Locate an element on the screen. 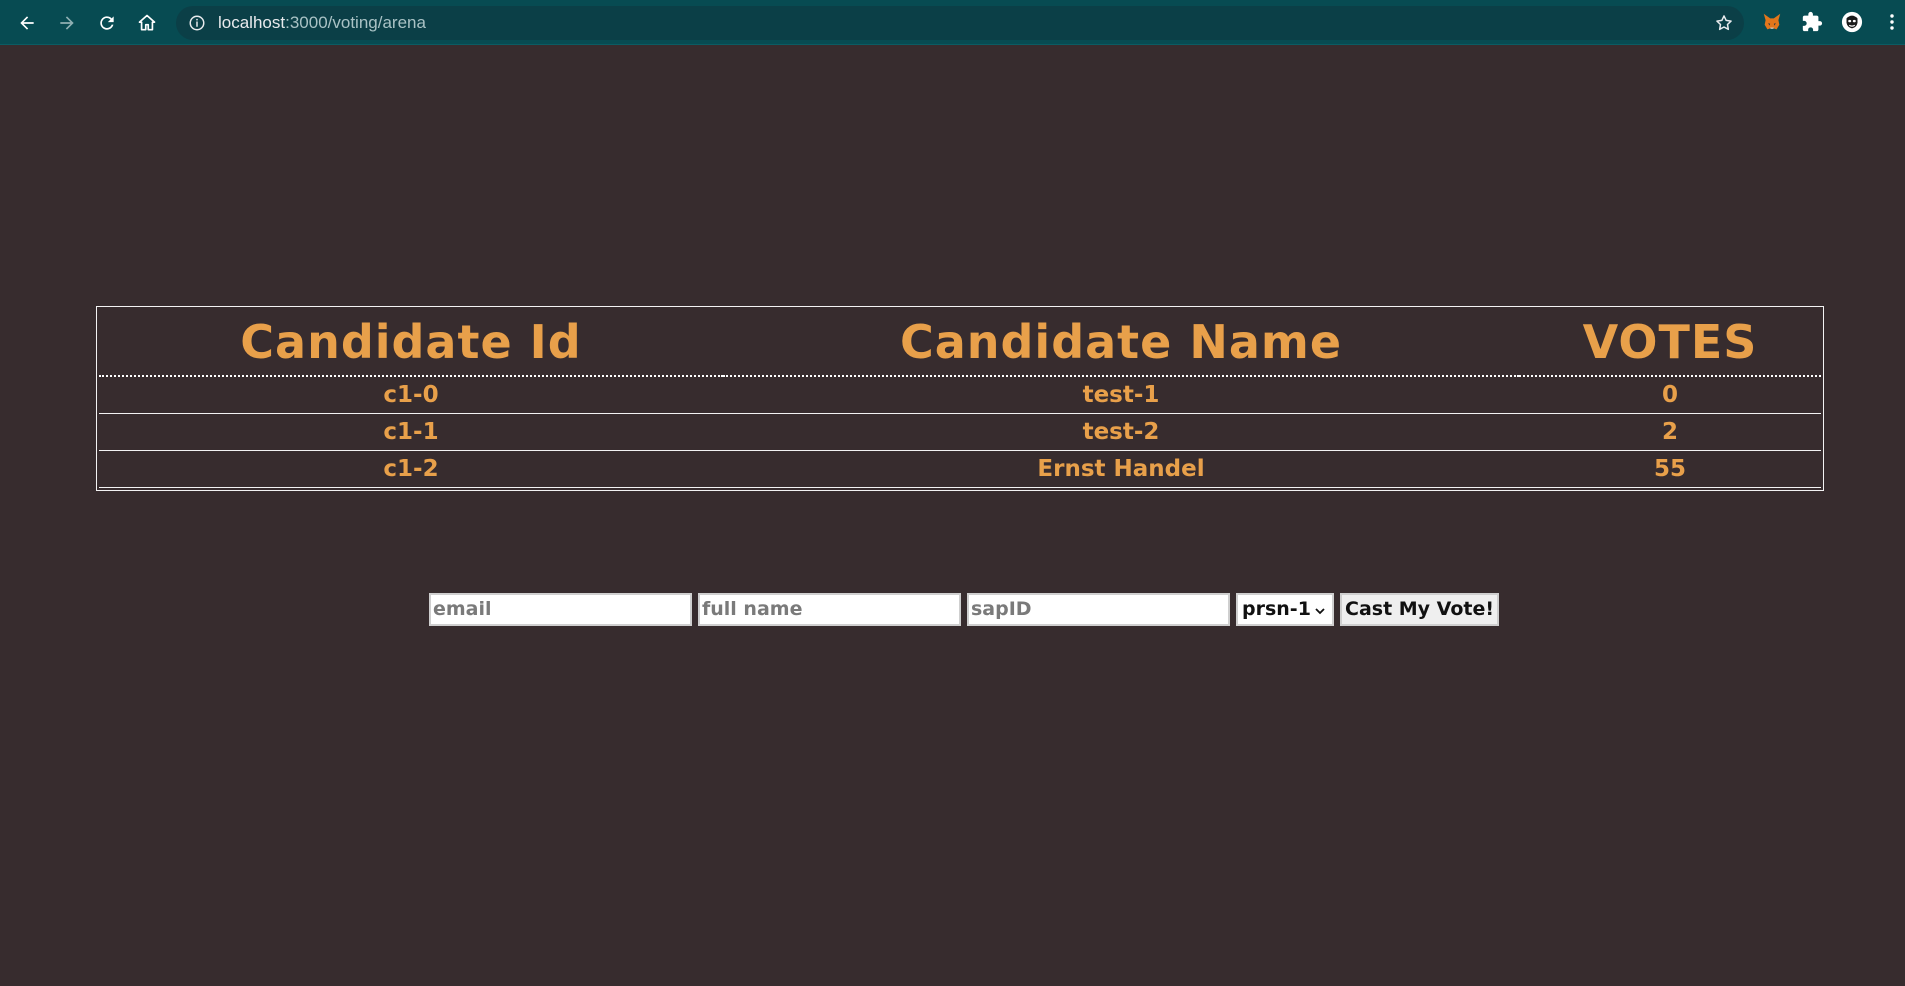 This screenshot has width=1905, height=986. cast-vote-button: Cast My Vote! is located at coordinates (1420, 609).